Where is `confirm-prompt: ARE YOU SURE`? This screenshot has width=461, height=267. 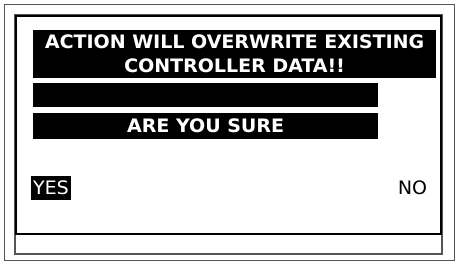 confirm-prompt: ARE YOU SURE is located at coordinates (205, 126).